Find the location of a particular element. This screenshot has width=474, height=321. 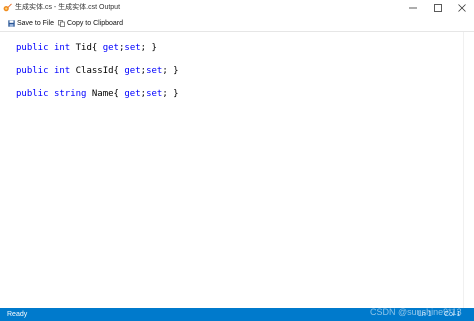

code-text: ClassId{ is located at coordinates (97, 71).